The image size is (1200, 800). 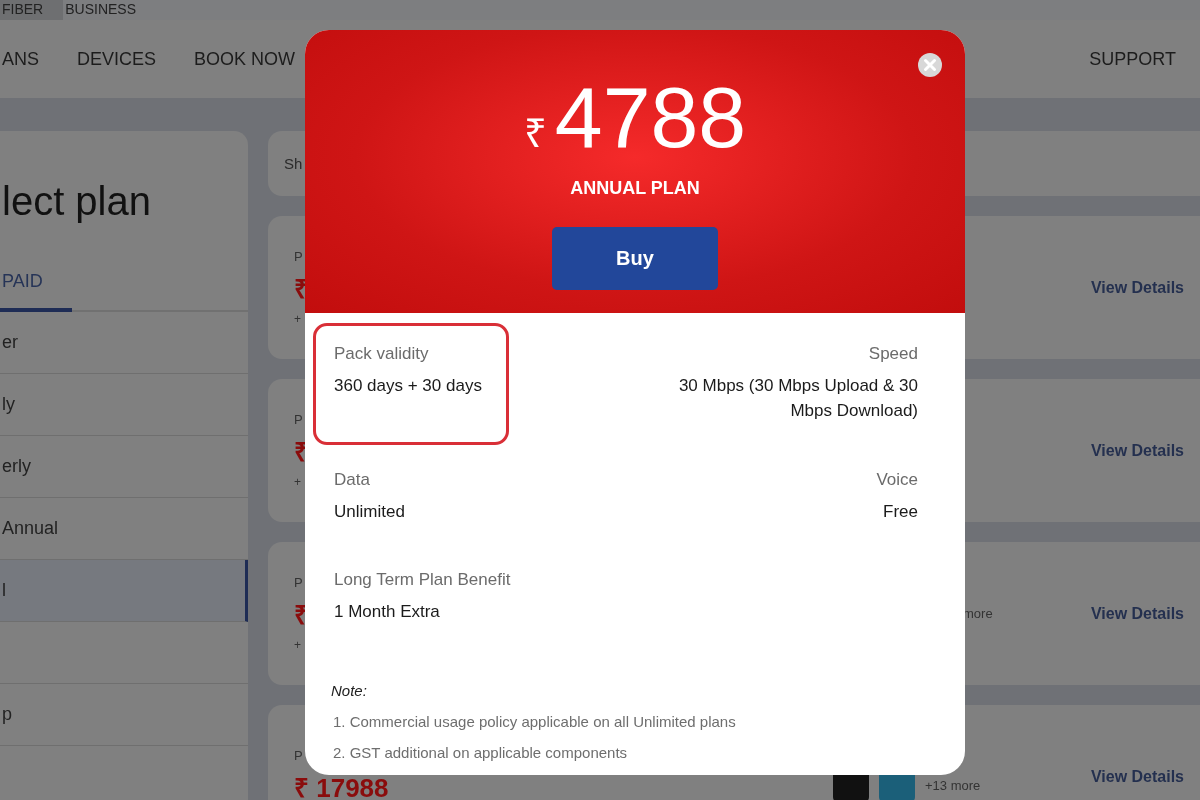 What do you see at coordinates (20, 59) in the screenshot?
I see `nav-link: ANS` at bounding box center [20, 59].